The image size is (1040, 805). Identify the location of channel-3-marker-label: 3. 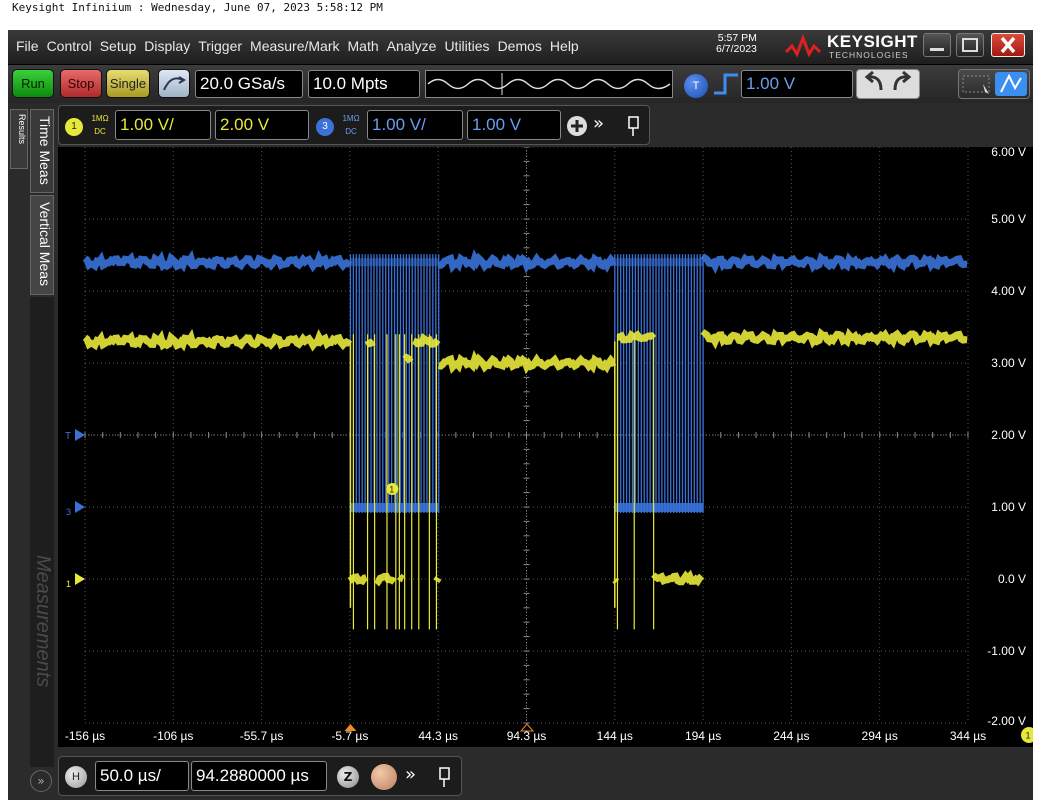
(68, 512).